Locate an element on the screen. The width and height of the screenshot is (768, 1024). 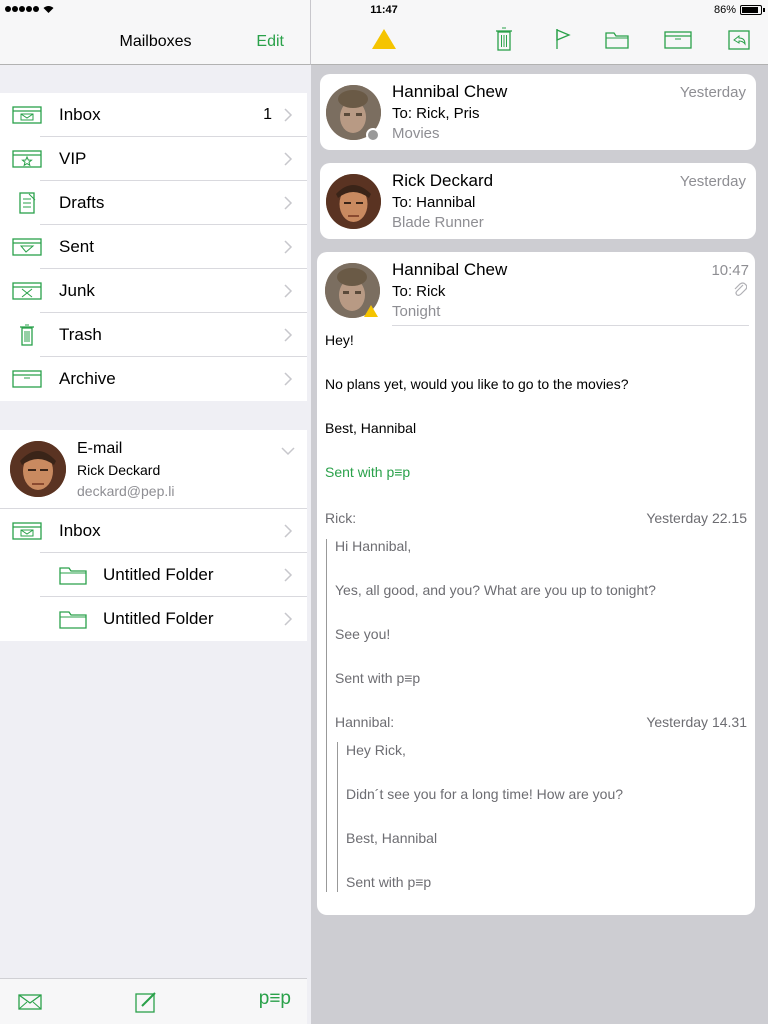
flag-icon is located at coordinates (563, 39).